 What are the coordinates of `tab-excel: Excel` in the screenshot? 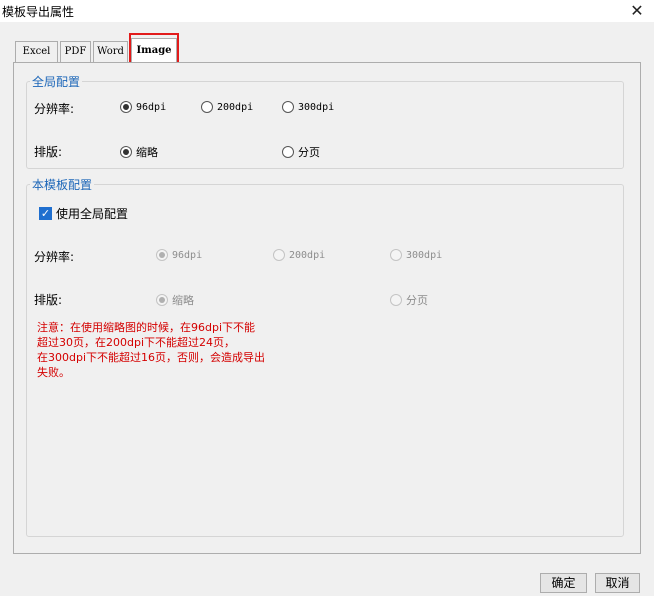 It's located at (36, 52).